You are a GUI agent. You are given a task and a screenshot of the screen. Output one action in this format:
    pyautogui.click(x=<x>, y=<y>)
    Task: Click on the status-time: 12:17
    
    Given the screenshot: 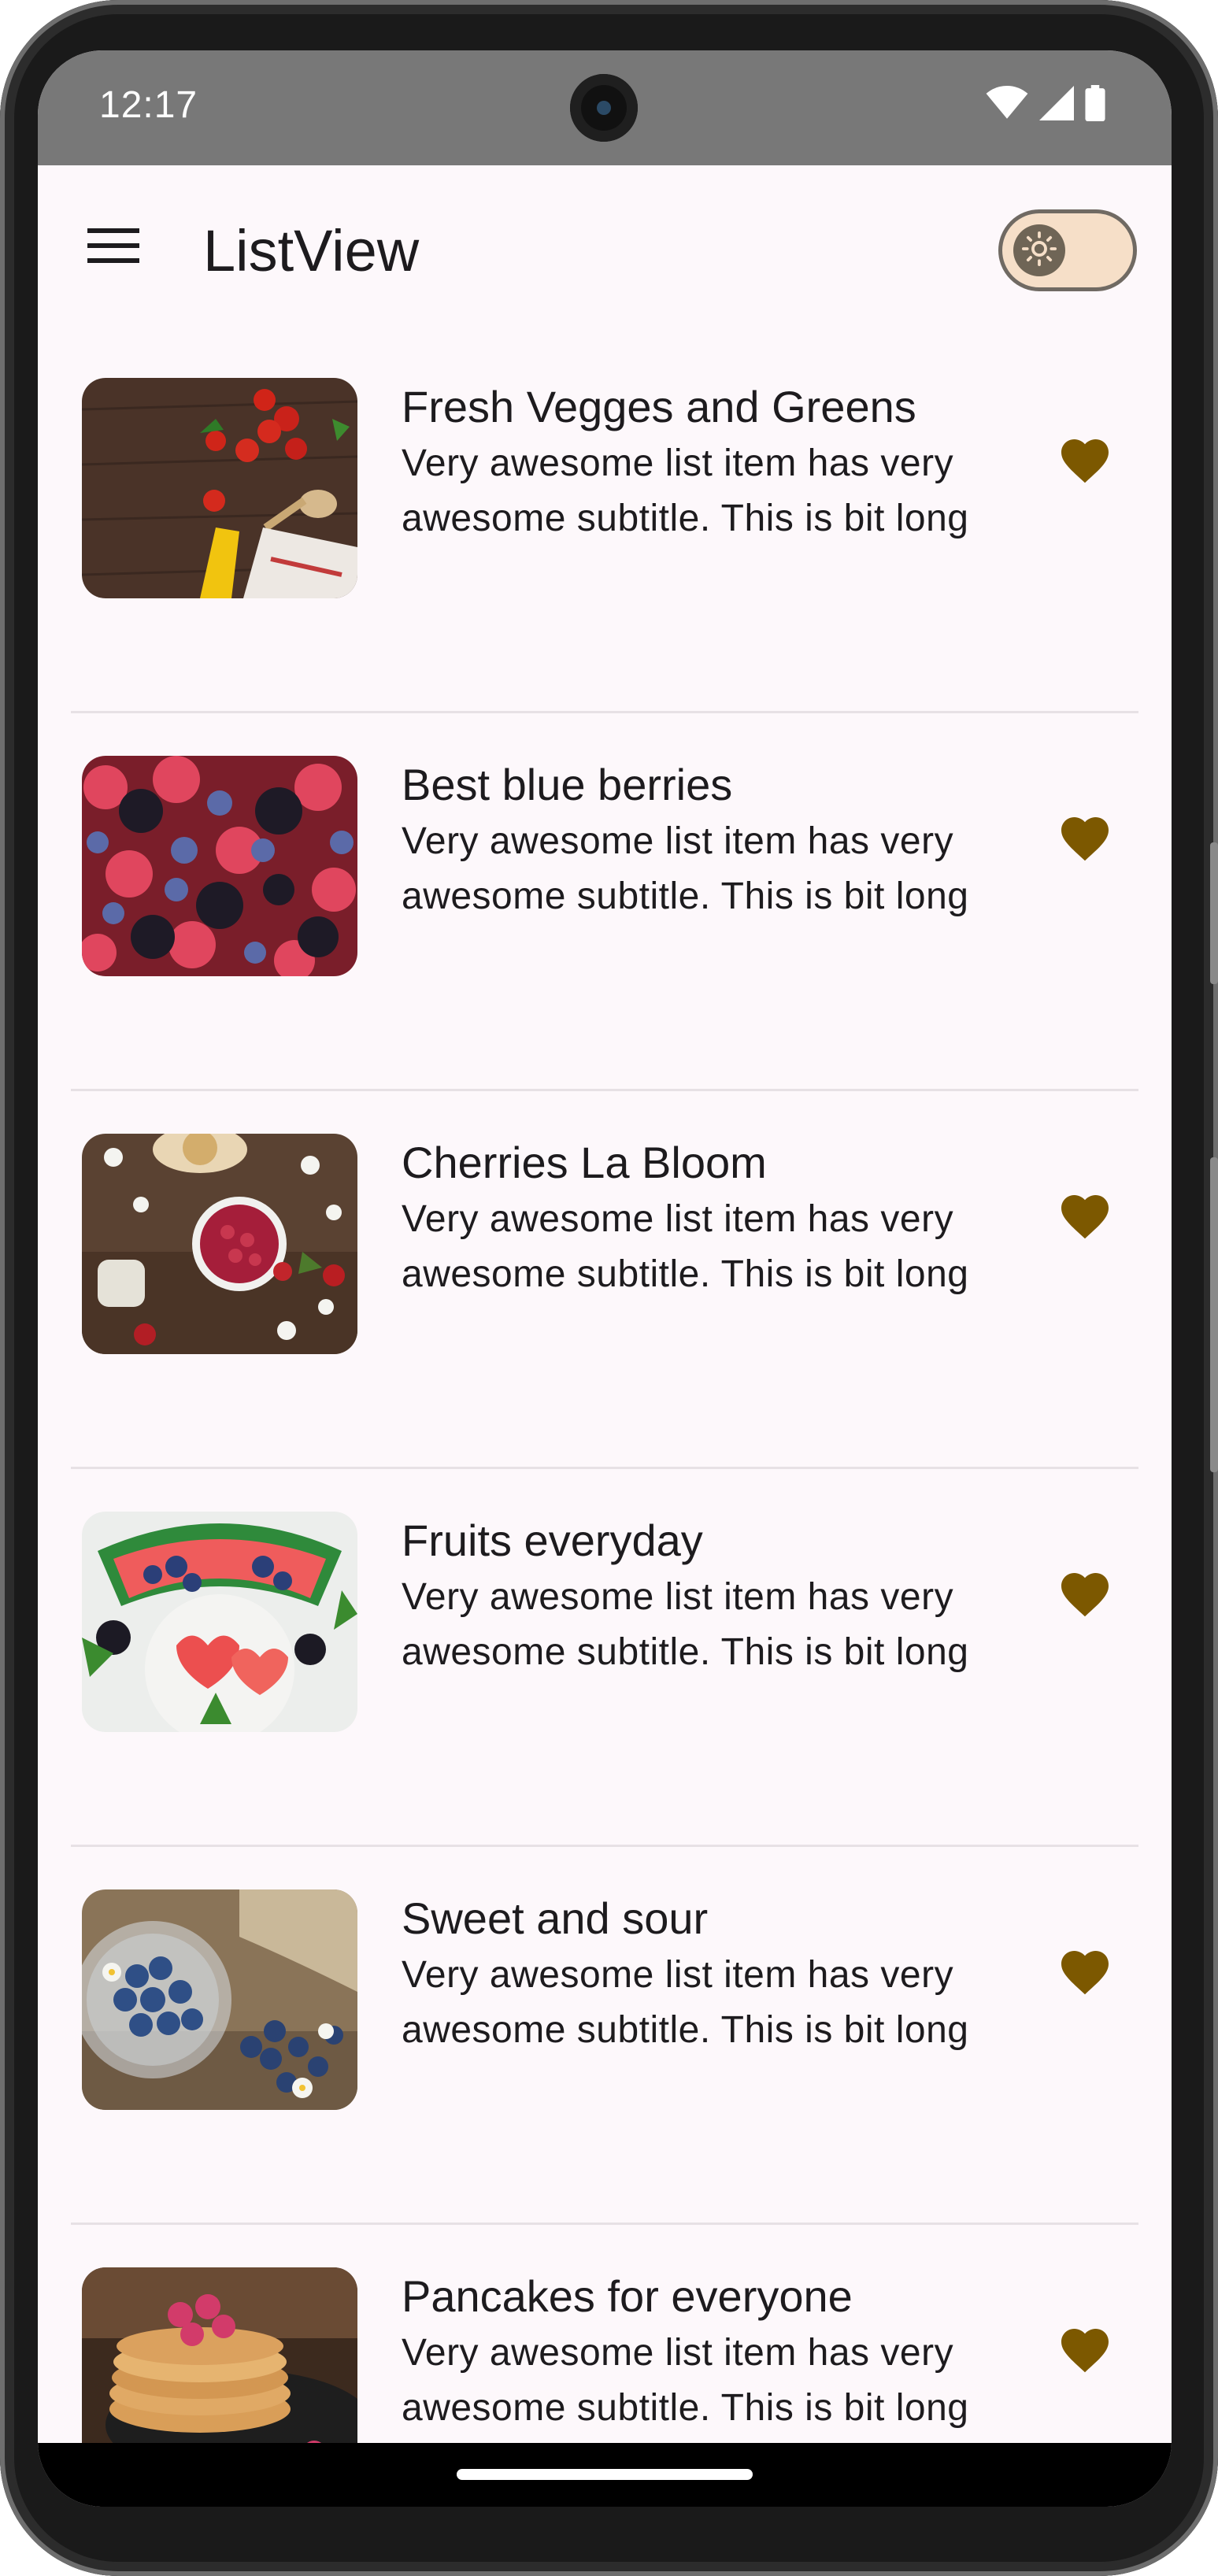 What is the action you would take?
    pyautogui.click(x=148, y=105)
    